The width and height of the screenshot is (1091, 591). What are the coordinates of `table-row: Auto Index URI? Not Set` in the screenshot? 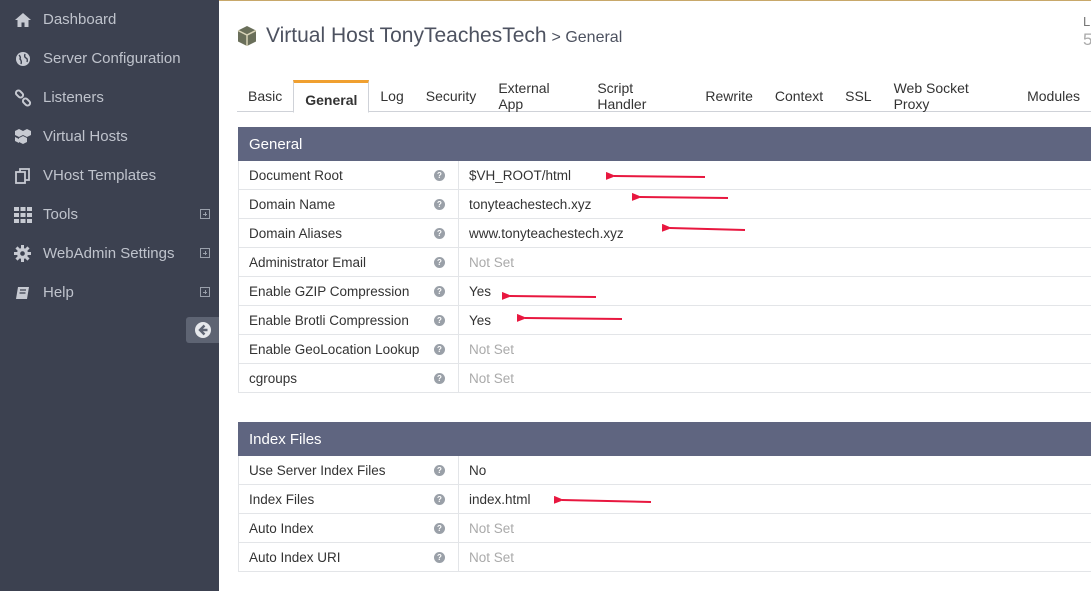 It's located at (664, 557).